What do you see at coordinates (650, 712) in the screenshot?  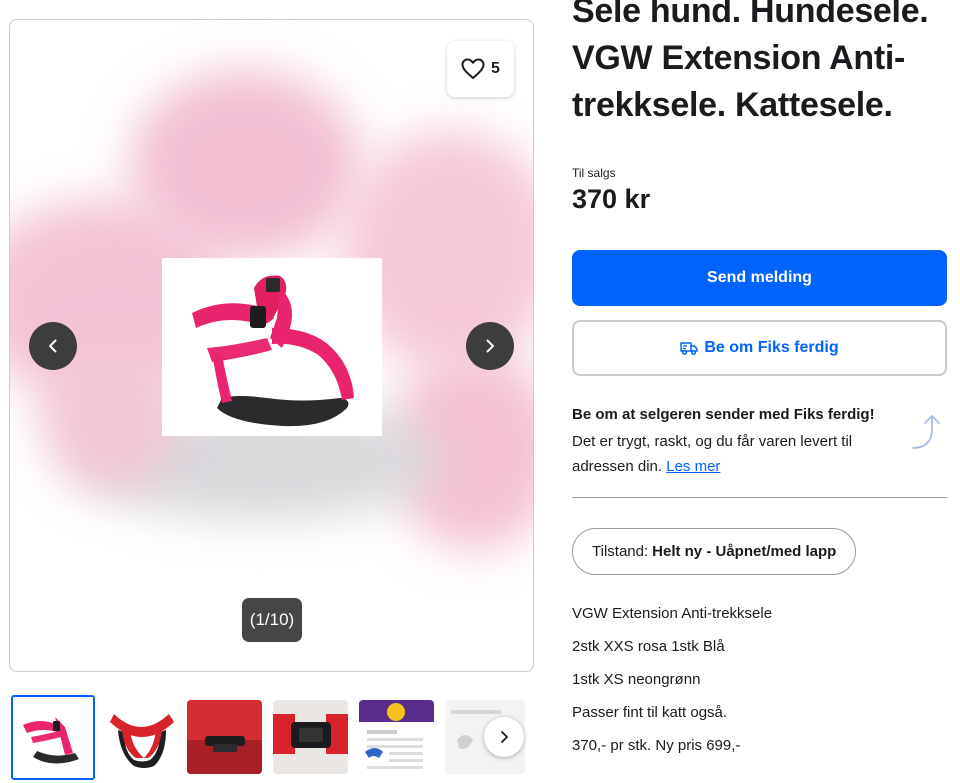 I see `description-line: Passer fint til katt også.` at bounding box center [650, 712].